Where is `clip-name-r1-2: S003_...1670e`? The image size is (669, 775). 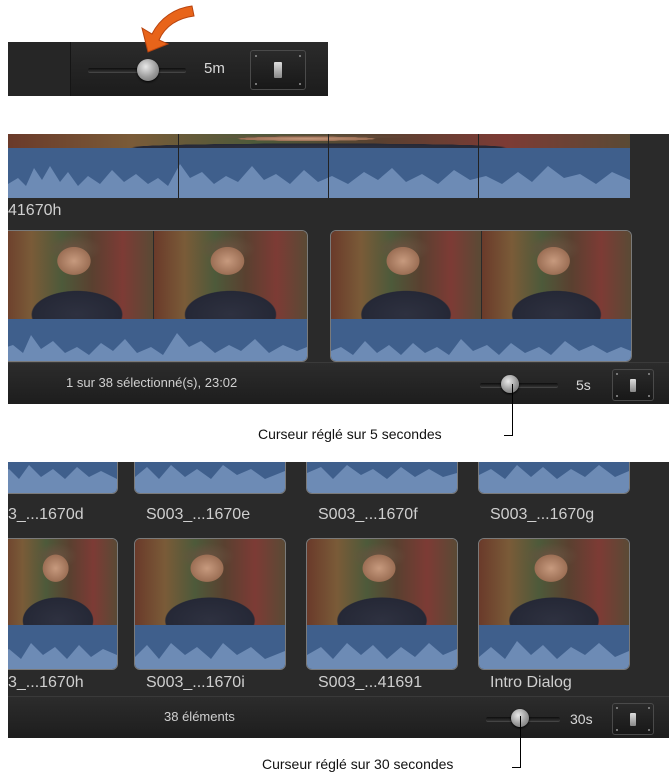 clip-name-r1-2: S003_...1670e is located at coordinates (198, 514).